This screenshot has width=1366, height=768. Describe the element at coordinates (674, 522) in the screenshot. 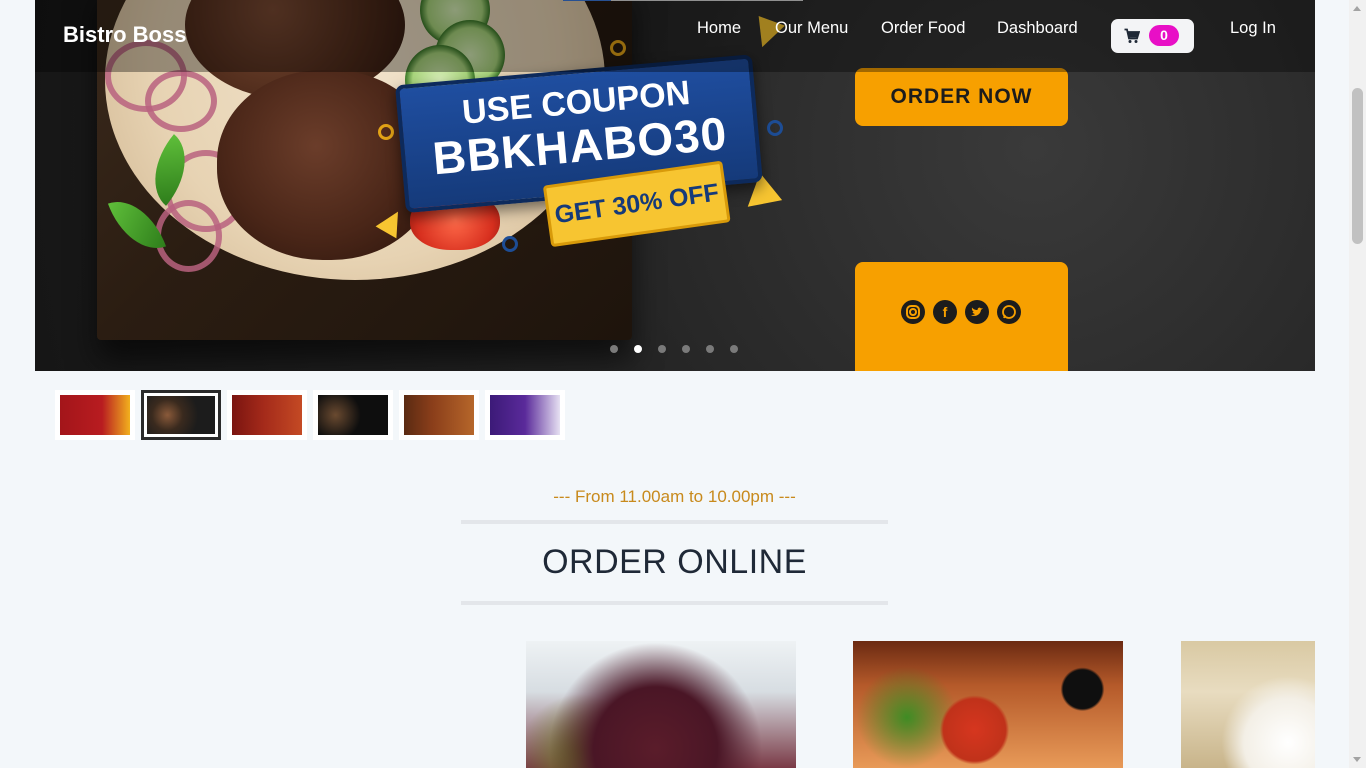

I see `title-divider-top` at that location.